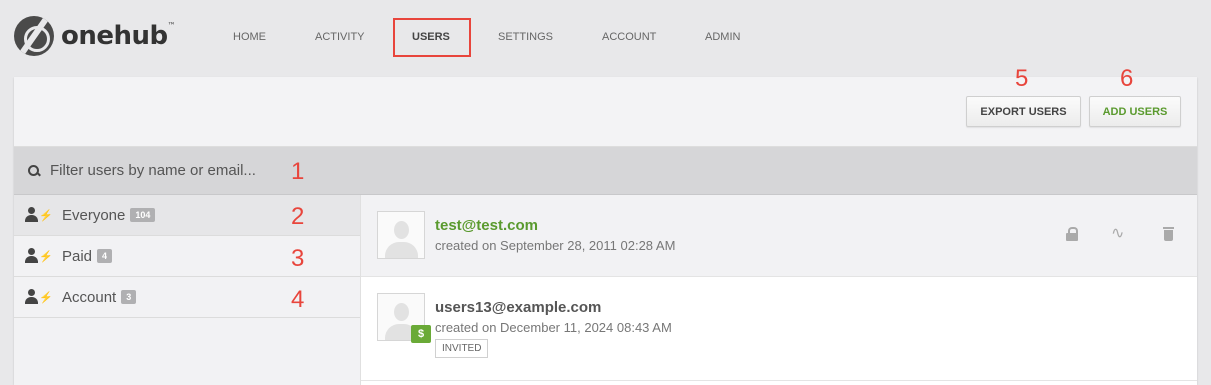 The height and width of the screenshot is (385, 1211). I want to click on onehub-logo: onehub™, so click(95, 36).